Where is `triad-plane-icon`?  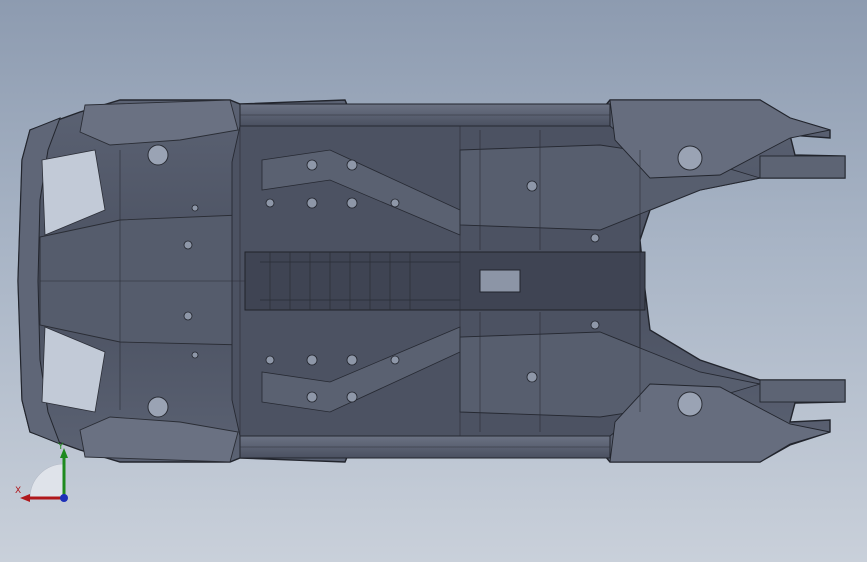 triad-plane-icon is located at coordinates (47, 481).